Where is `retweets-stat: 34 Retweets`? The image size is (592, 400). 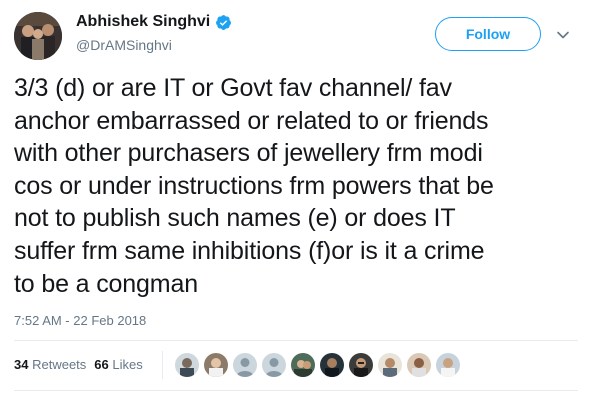 retweets-stat: 34 Retweets is located at coordinates (50, 364).